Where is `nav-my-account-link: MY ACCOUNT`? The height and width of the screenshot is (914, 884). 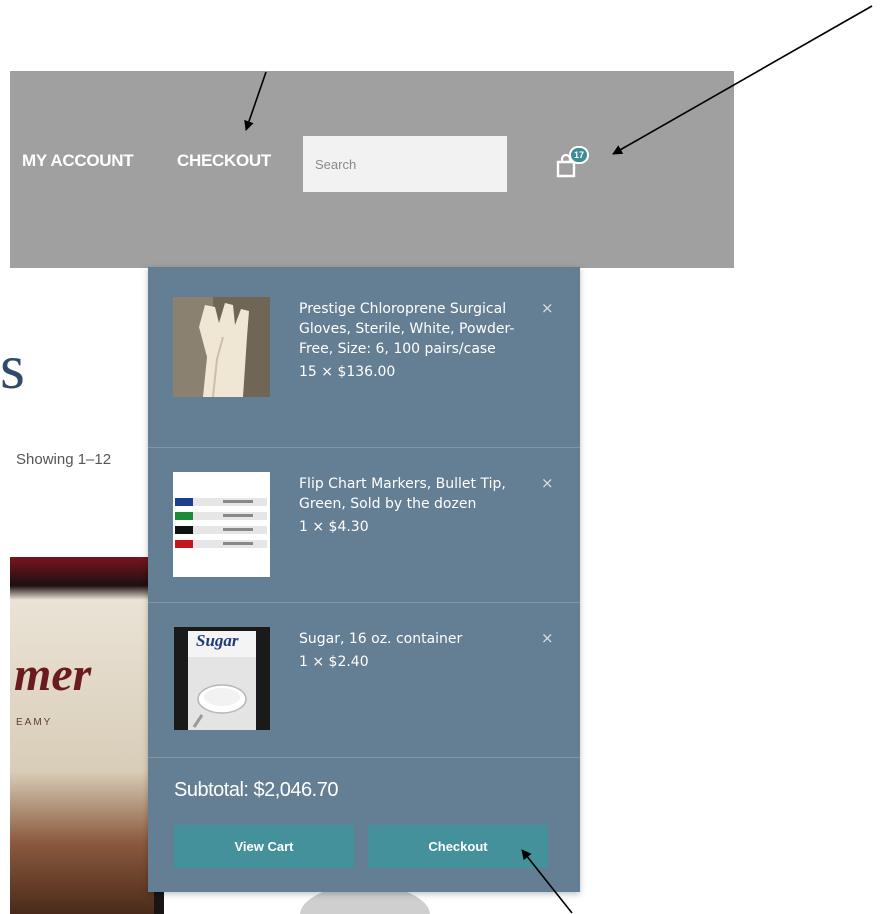 nav-my-account-link: MY ACCOUNT is located at coordinates (78, 161).